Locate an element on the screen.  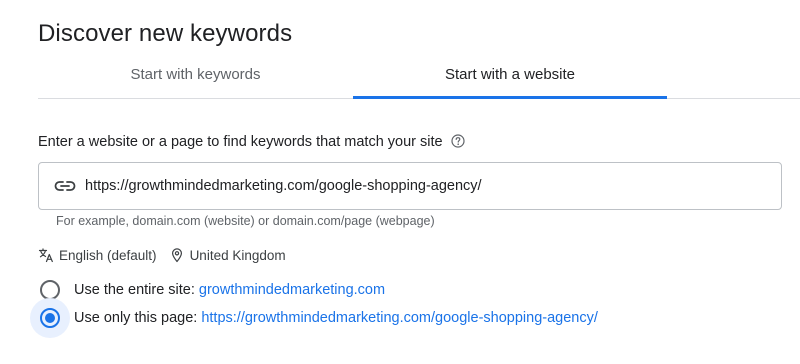
tab-start-with-website: Start with a website is located at coordinates (510, 75).